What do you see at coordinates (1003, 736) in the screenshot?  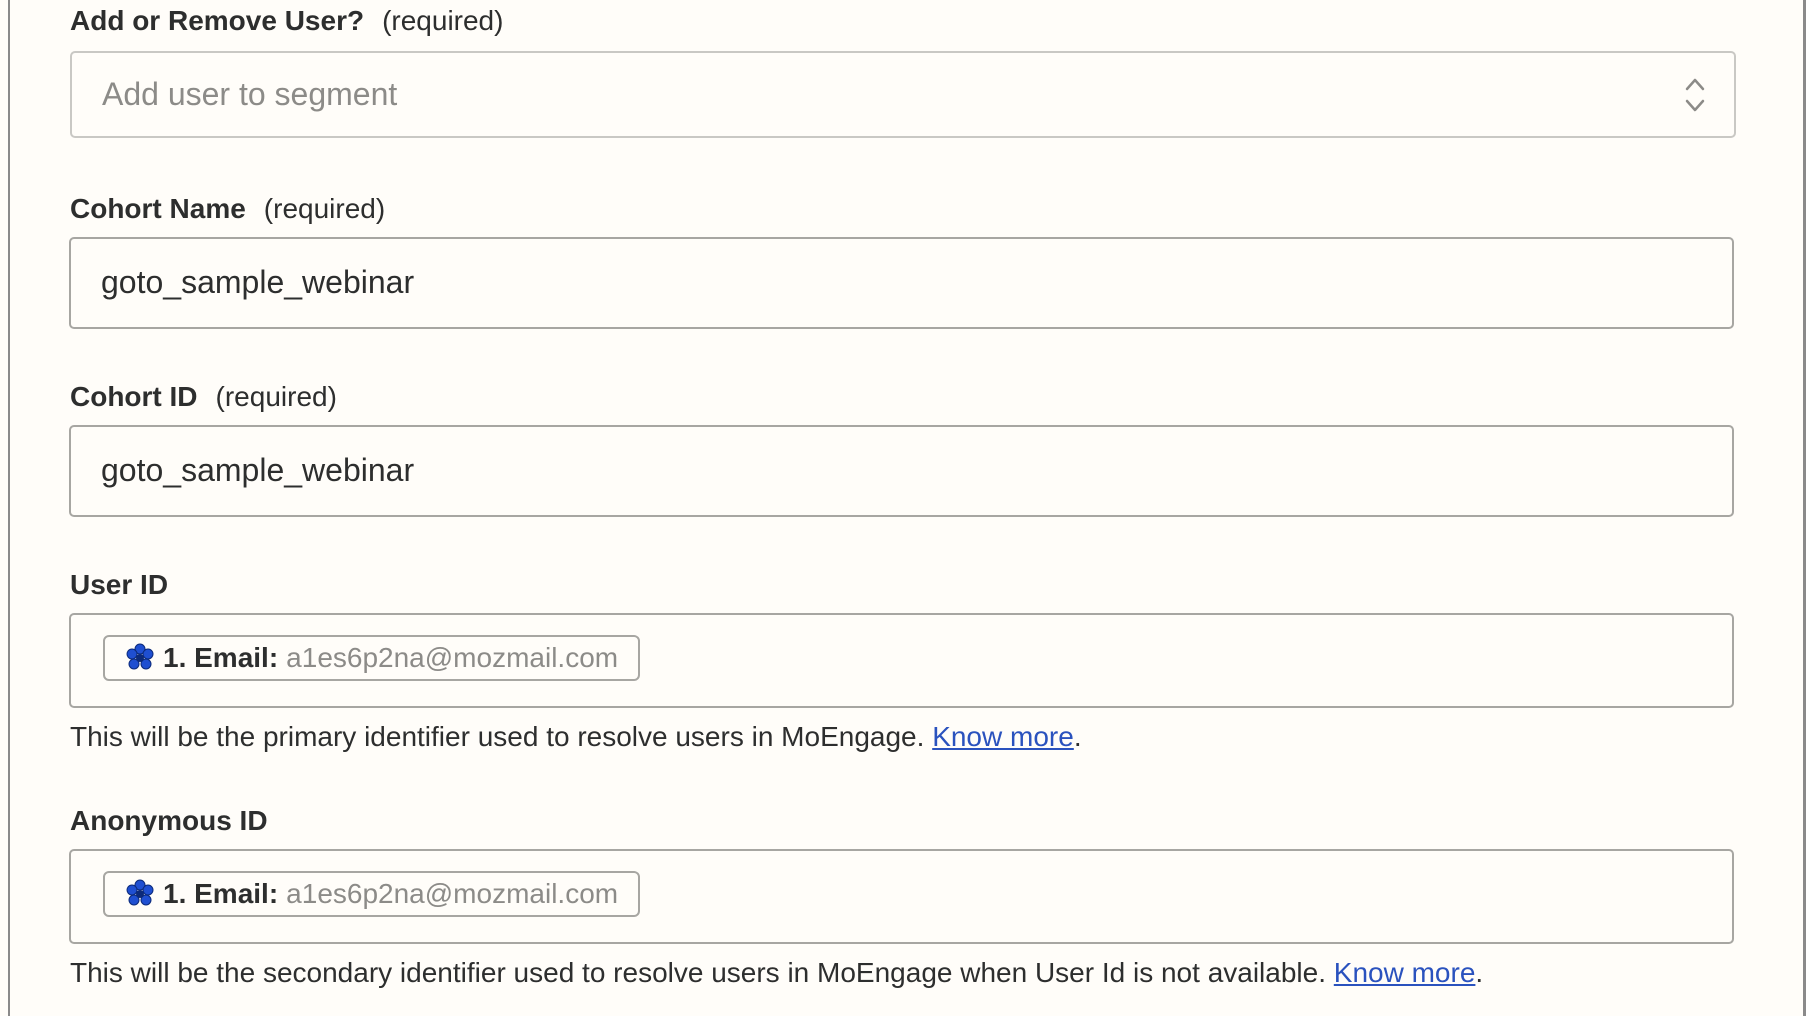 I see `user-id-know-more-link: Know more` at bounding box center [1003, 736].